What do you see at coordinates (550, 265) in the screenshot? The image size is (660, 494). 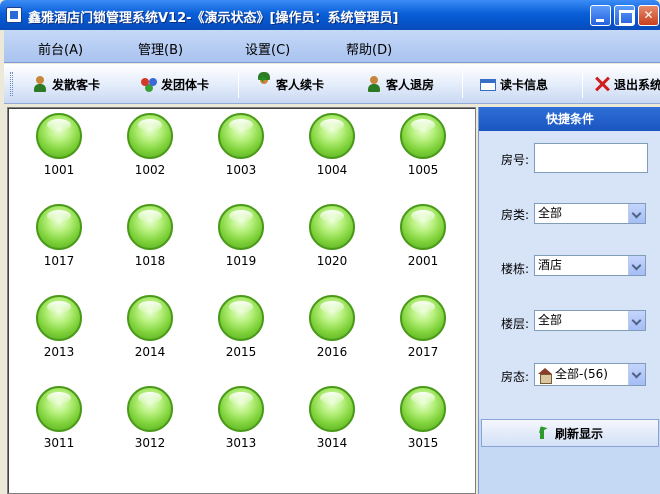 I see `building-value: 酒店` at bounding box center [550, 265].